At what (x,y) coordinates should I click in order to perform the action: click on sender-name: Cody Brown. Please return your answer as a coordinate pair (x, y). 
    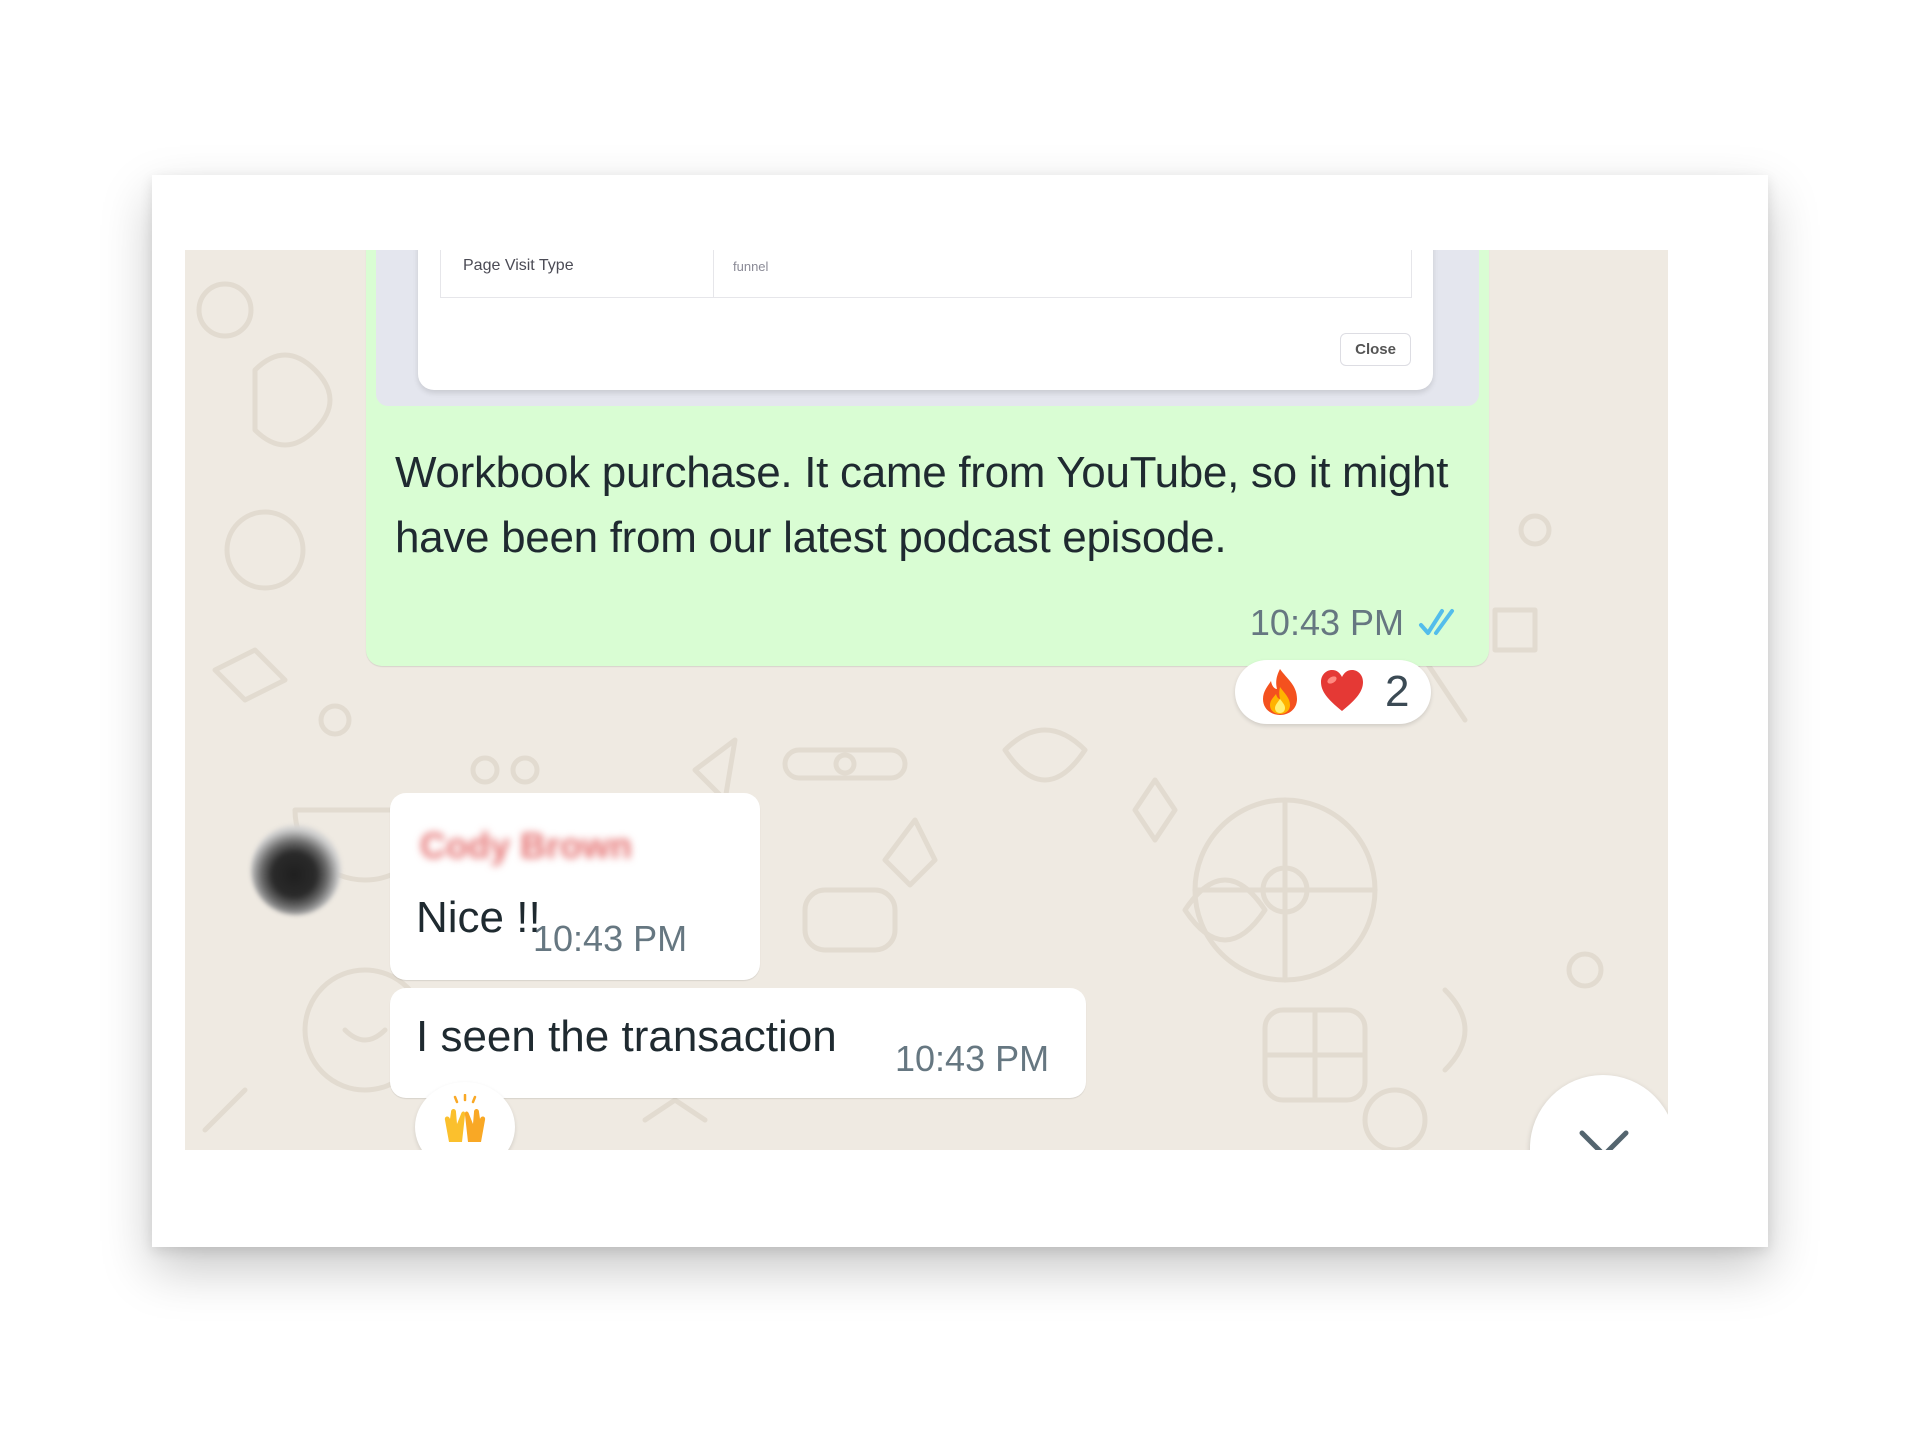
    Looking at the image, I should click on (526, 846).